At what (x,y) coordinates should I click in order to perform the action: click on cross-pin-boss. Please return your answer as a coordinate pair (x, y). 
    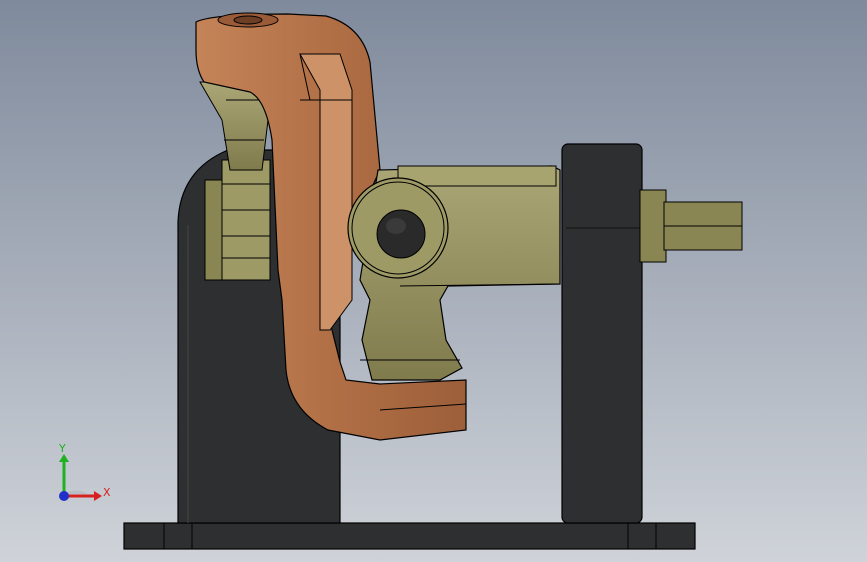
    Looking at the image, I should click on (398, 228).